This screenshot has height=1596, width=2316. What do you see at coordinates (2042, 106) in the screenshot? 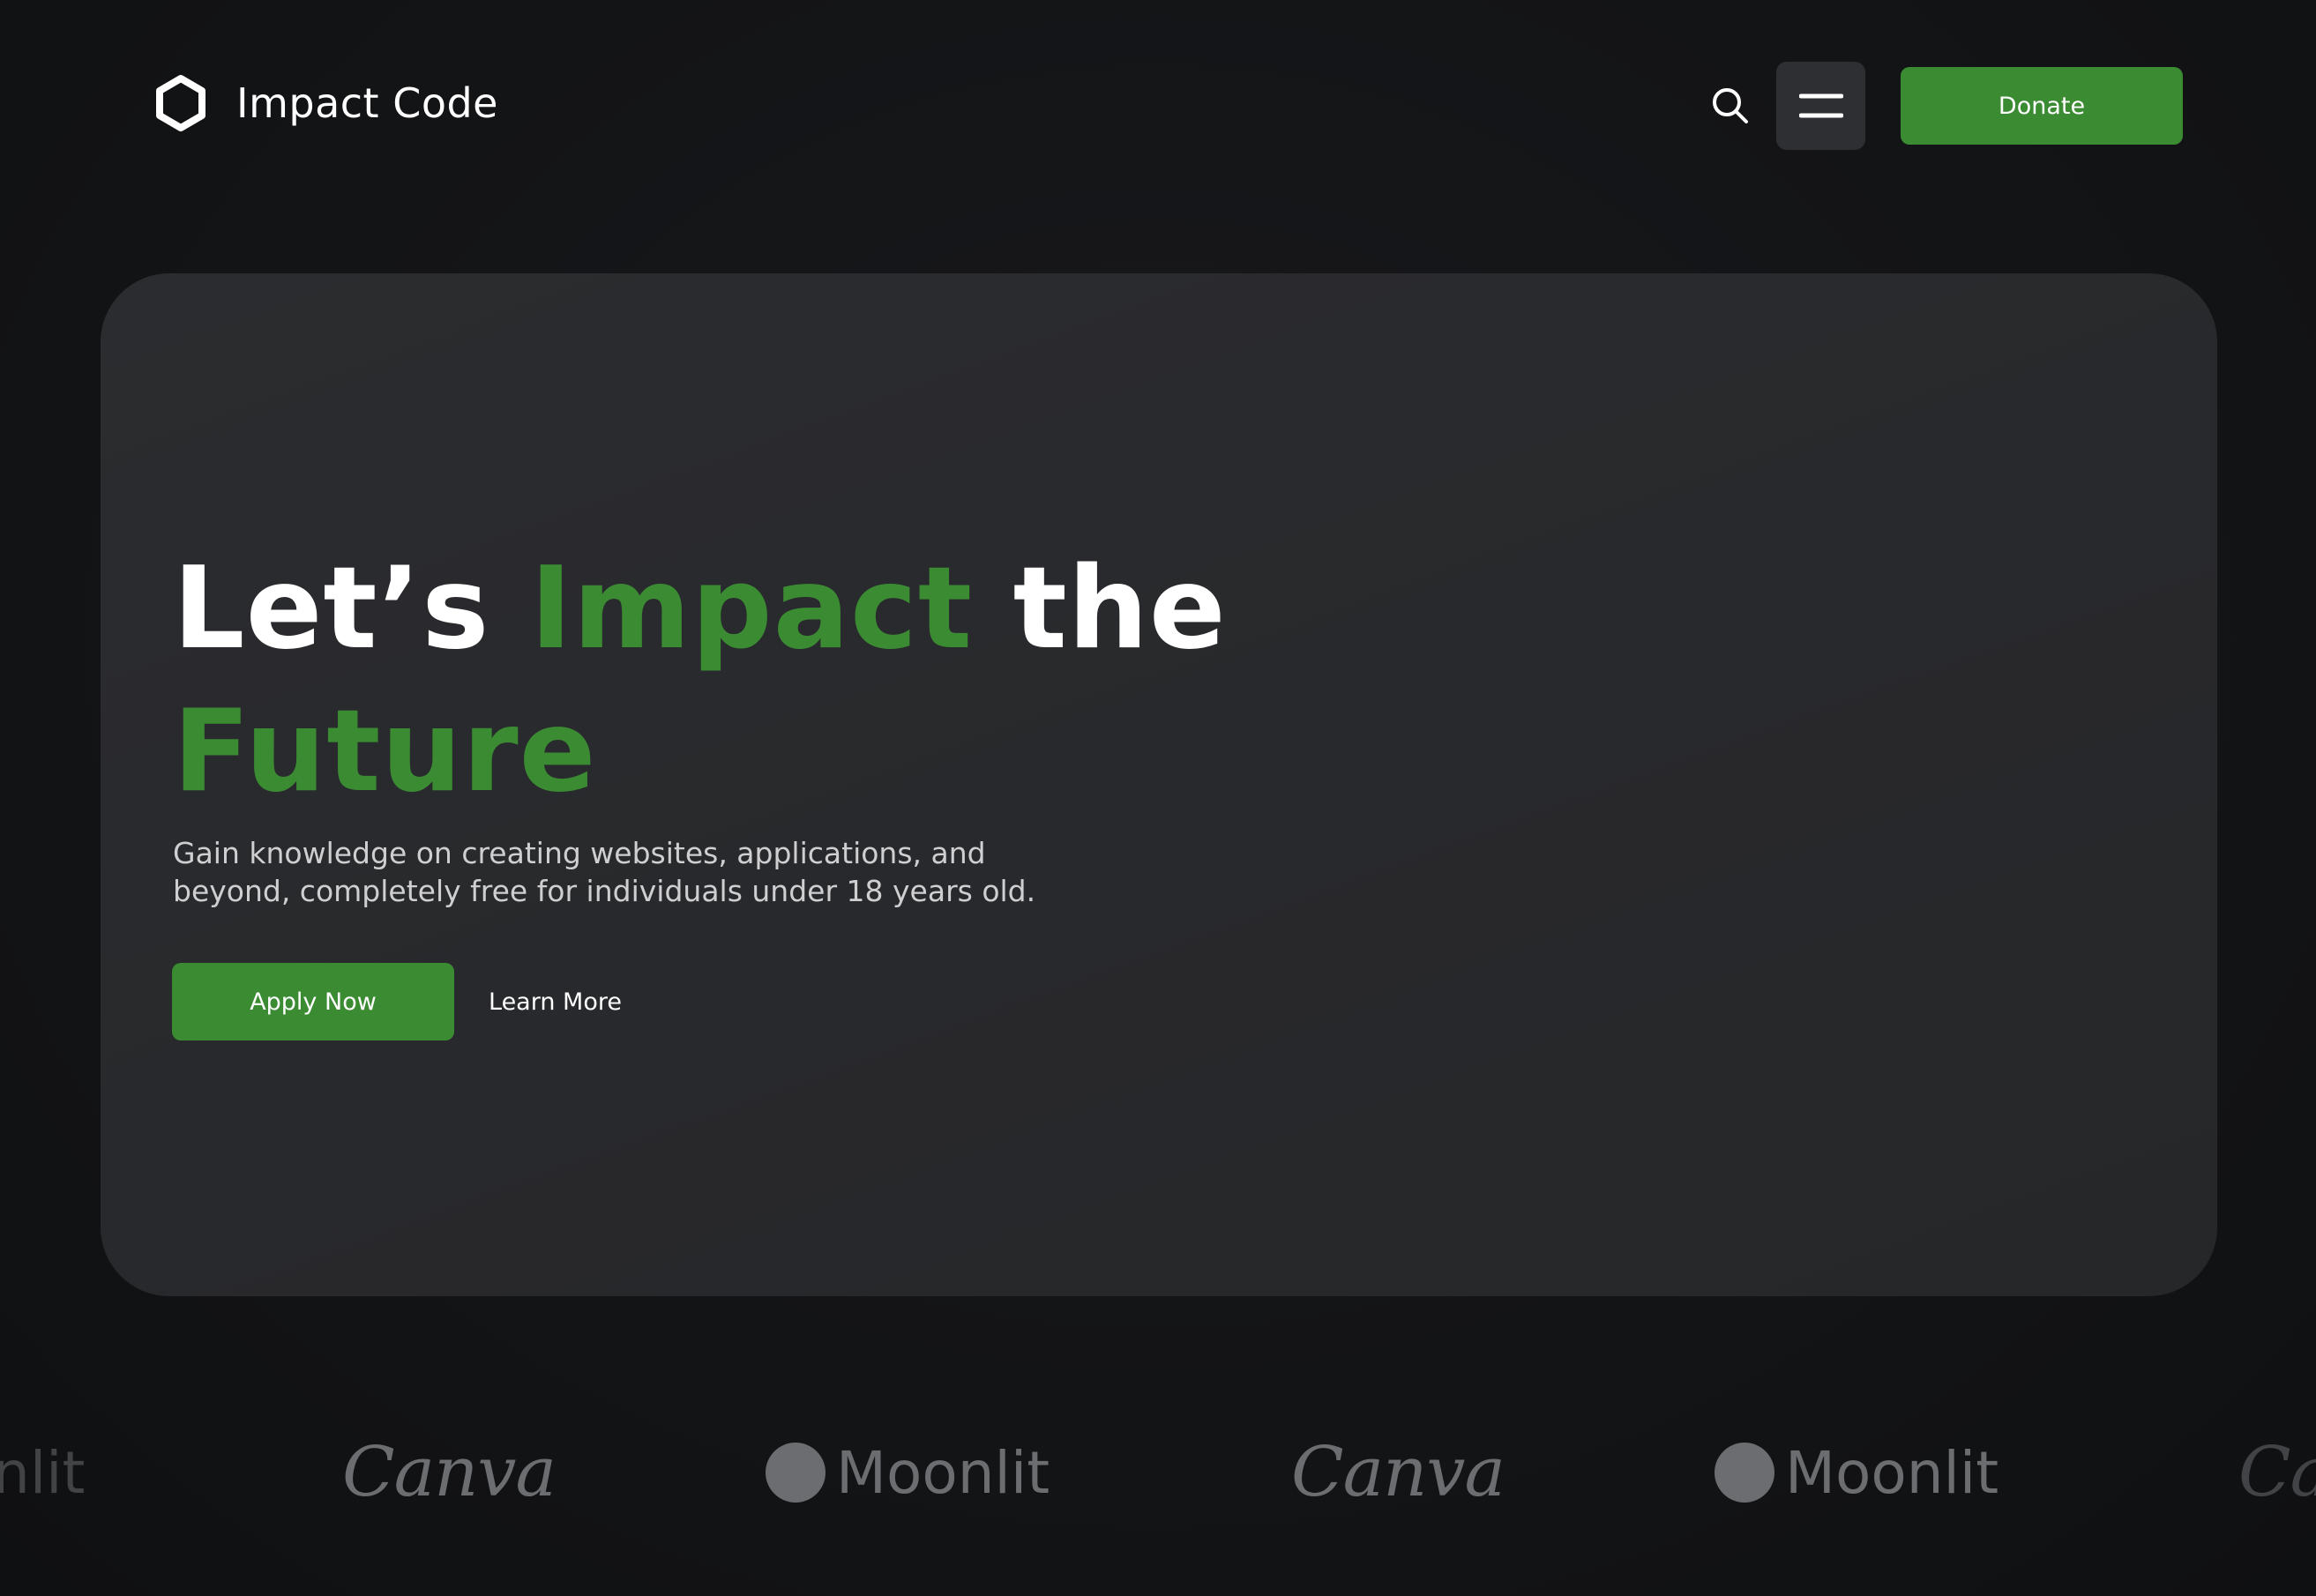
I see `donate-button: Donate` at bounding box center [2042, 106].